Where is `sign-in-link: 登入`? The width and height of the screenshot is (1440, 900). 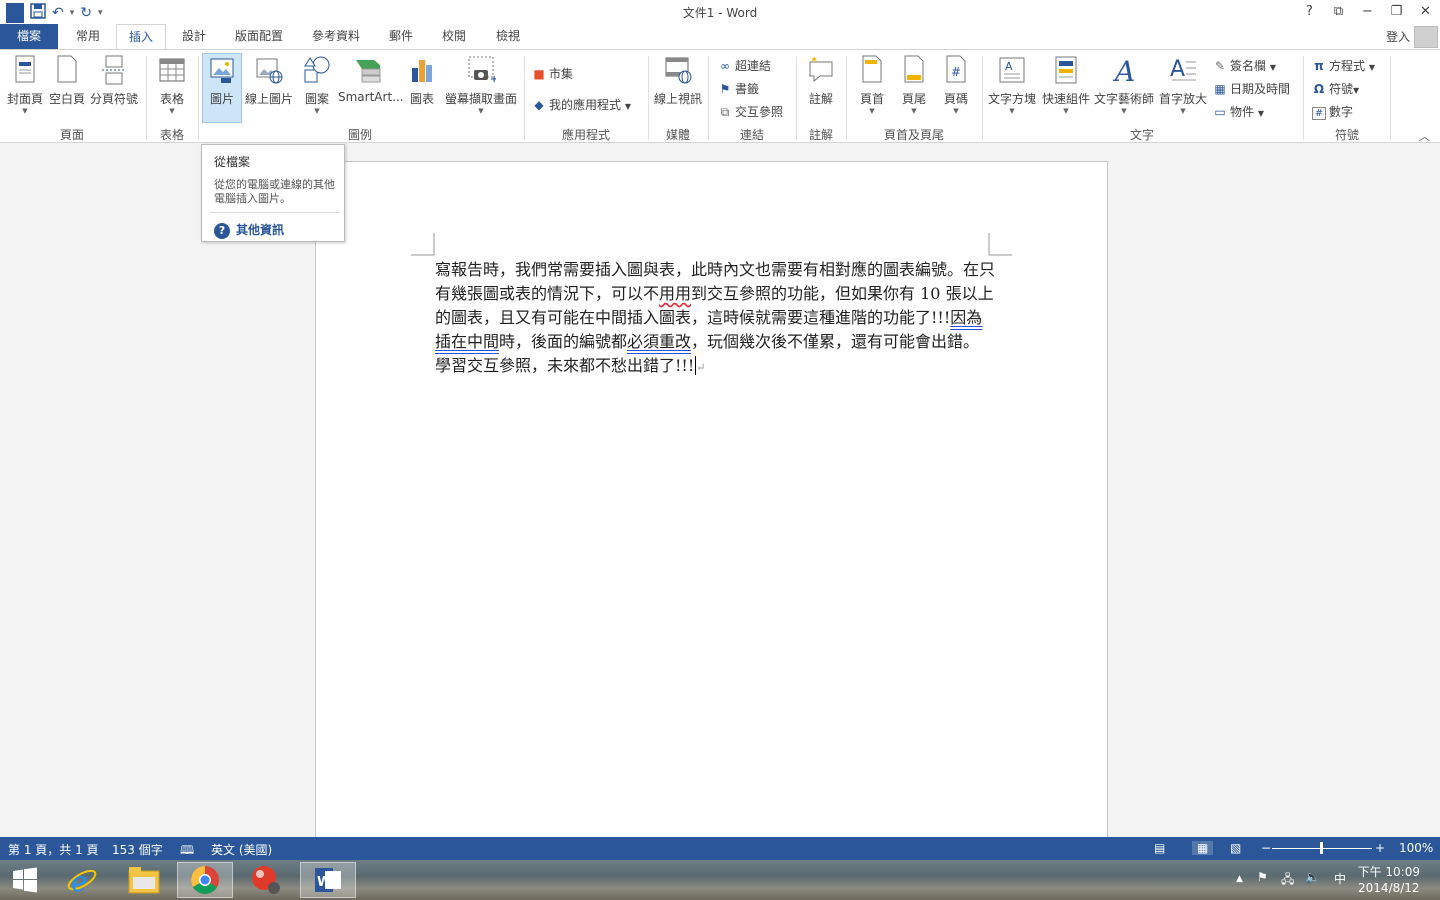
sign-in-link: 登入 is located at coordinates (1398, 36).